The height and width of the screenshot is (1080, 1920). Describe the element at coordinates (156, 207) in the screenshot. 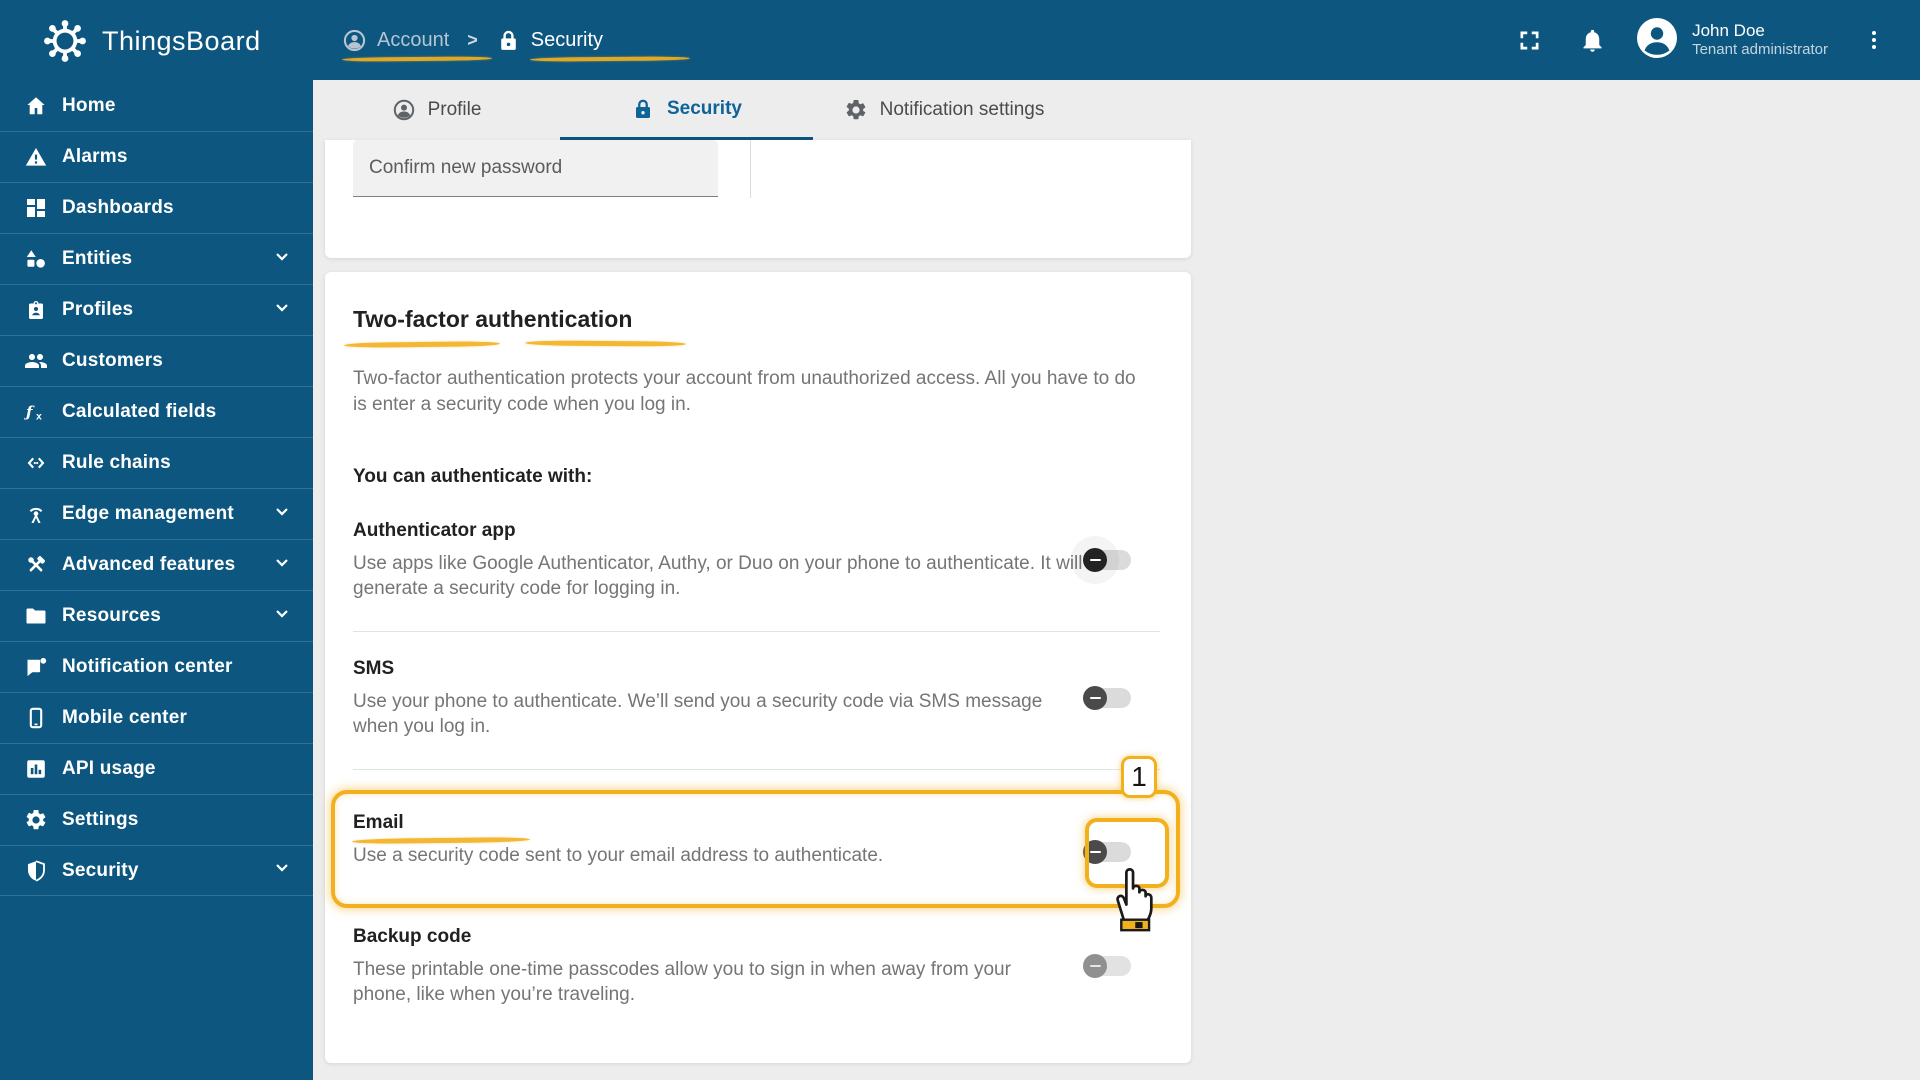

I see `sidebar-item-dashboards: Dashboards` at that location.